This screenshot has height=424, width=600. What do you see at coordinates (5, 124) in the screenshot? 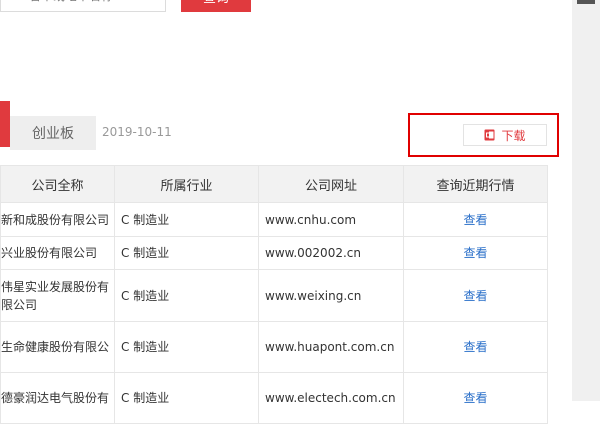
I see `section-marker` at bounding box center [5, 124].